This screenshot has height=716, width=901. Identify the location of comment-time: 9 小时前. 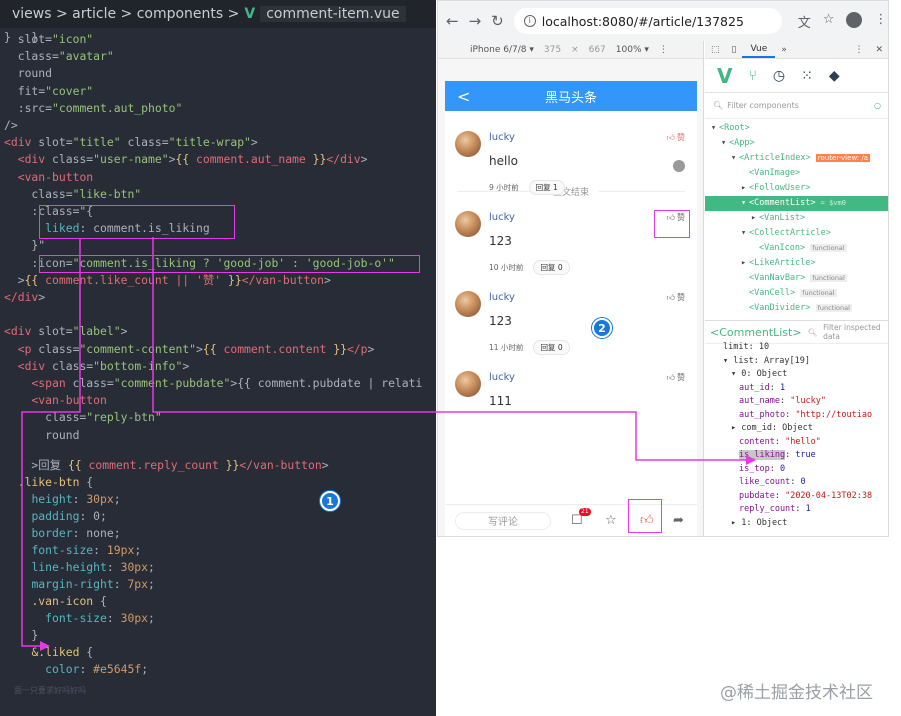
(504, 187).